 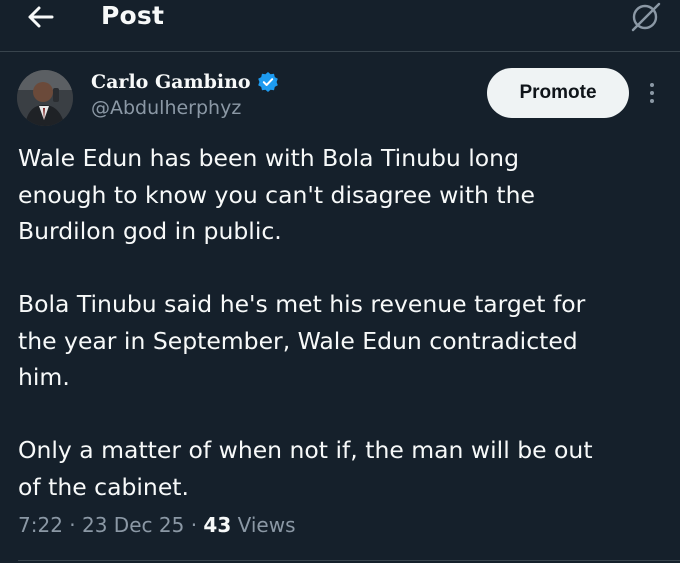 What do you see at coordinates (166, 108) in the screenshot?
I see `user-handle: @Abdulherphyz` at bounding box center [166, 108].